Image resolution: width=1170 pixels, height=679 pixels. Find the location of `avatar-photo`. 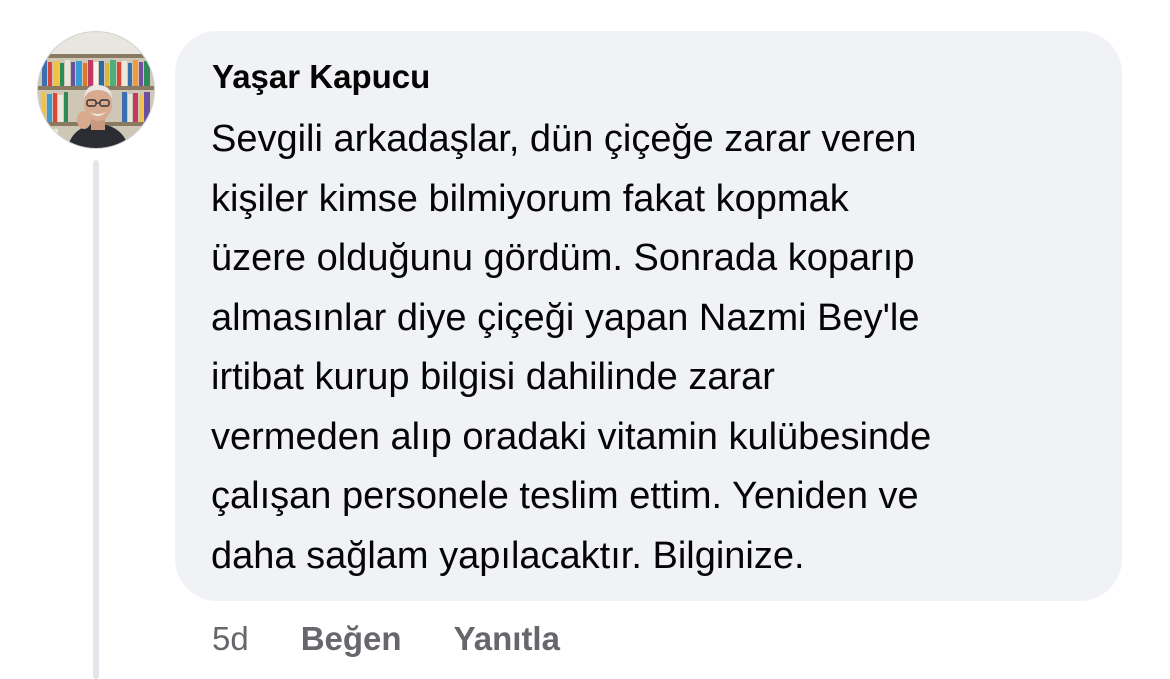

avatar-photo is located at coordinates (96, 90).